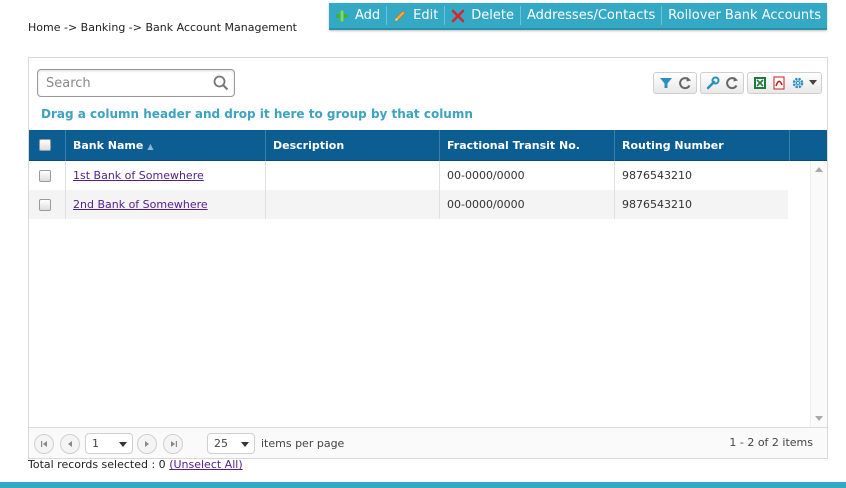 Image resolution: width=846 pixels, height=488 pixels. What do you see at coordinates (778, 83) in the screenshot?
I see `pdf-icon` at bounding box center [778, 83].